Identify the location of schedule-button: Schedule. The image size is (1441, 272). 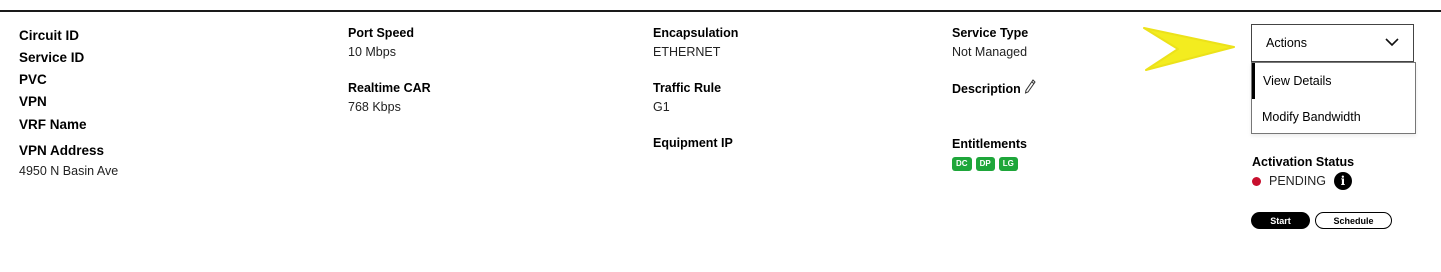
(1353, 220).